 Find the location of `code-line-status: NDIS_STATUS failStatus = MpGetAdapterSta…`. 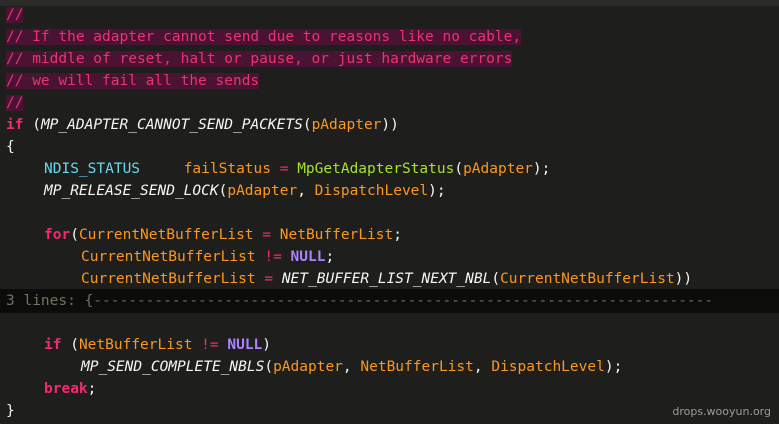

code-line-status: NDIS_STATUS failStatus = MpGetAdapterSta… is located at coordinates (297, 169).